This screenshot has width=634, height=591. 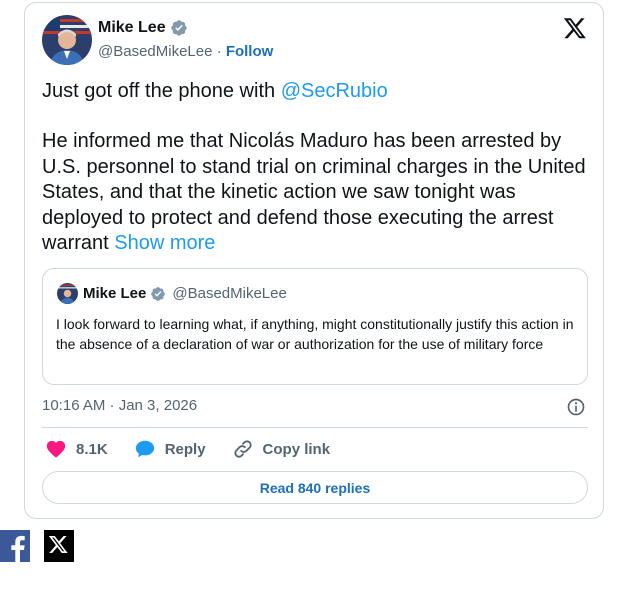 I want to click on action-bar: 8.1K Reply Copy link, so click(x=200, y=449).